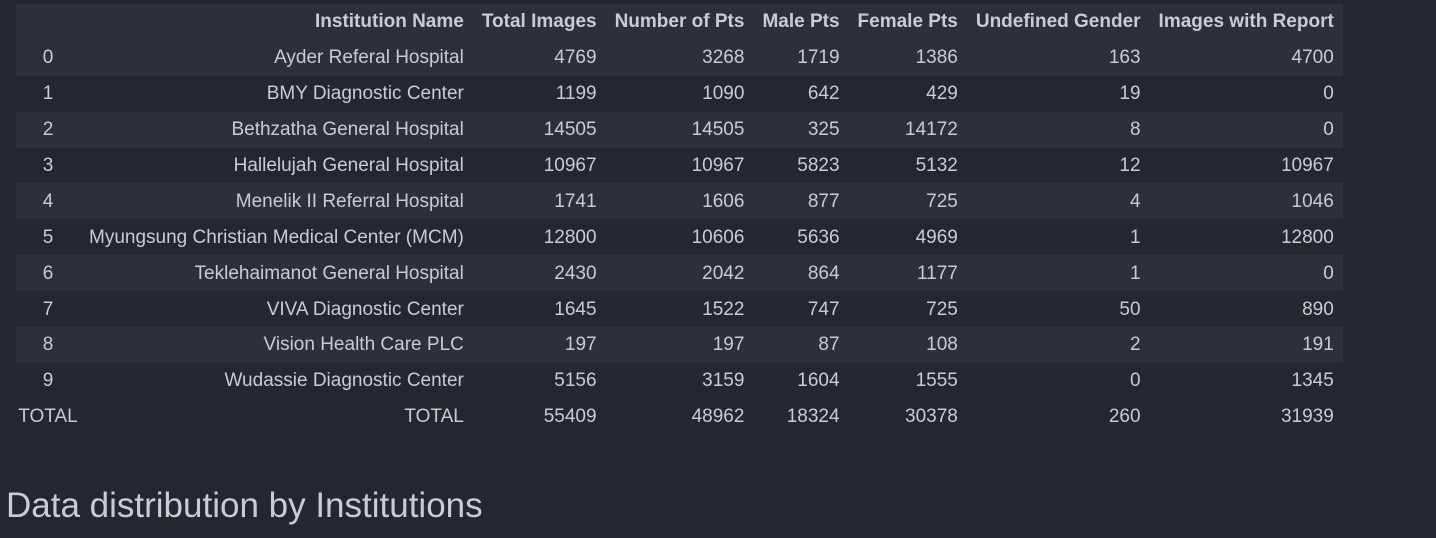 The height and width of the screenshot is (538, 1436). I want to click on column-header: Undefined Gender, so click(1058, 22).